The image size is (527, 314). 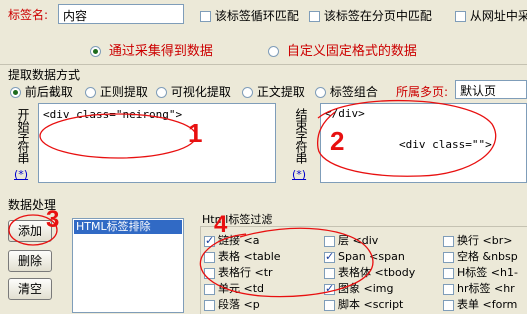 I want to click on extract-option-label: 可视化提取, so click(x=200, y=92).